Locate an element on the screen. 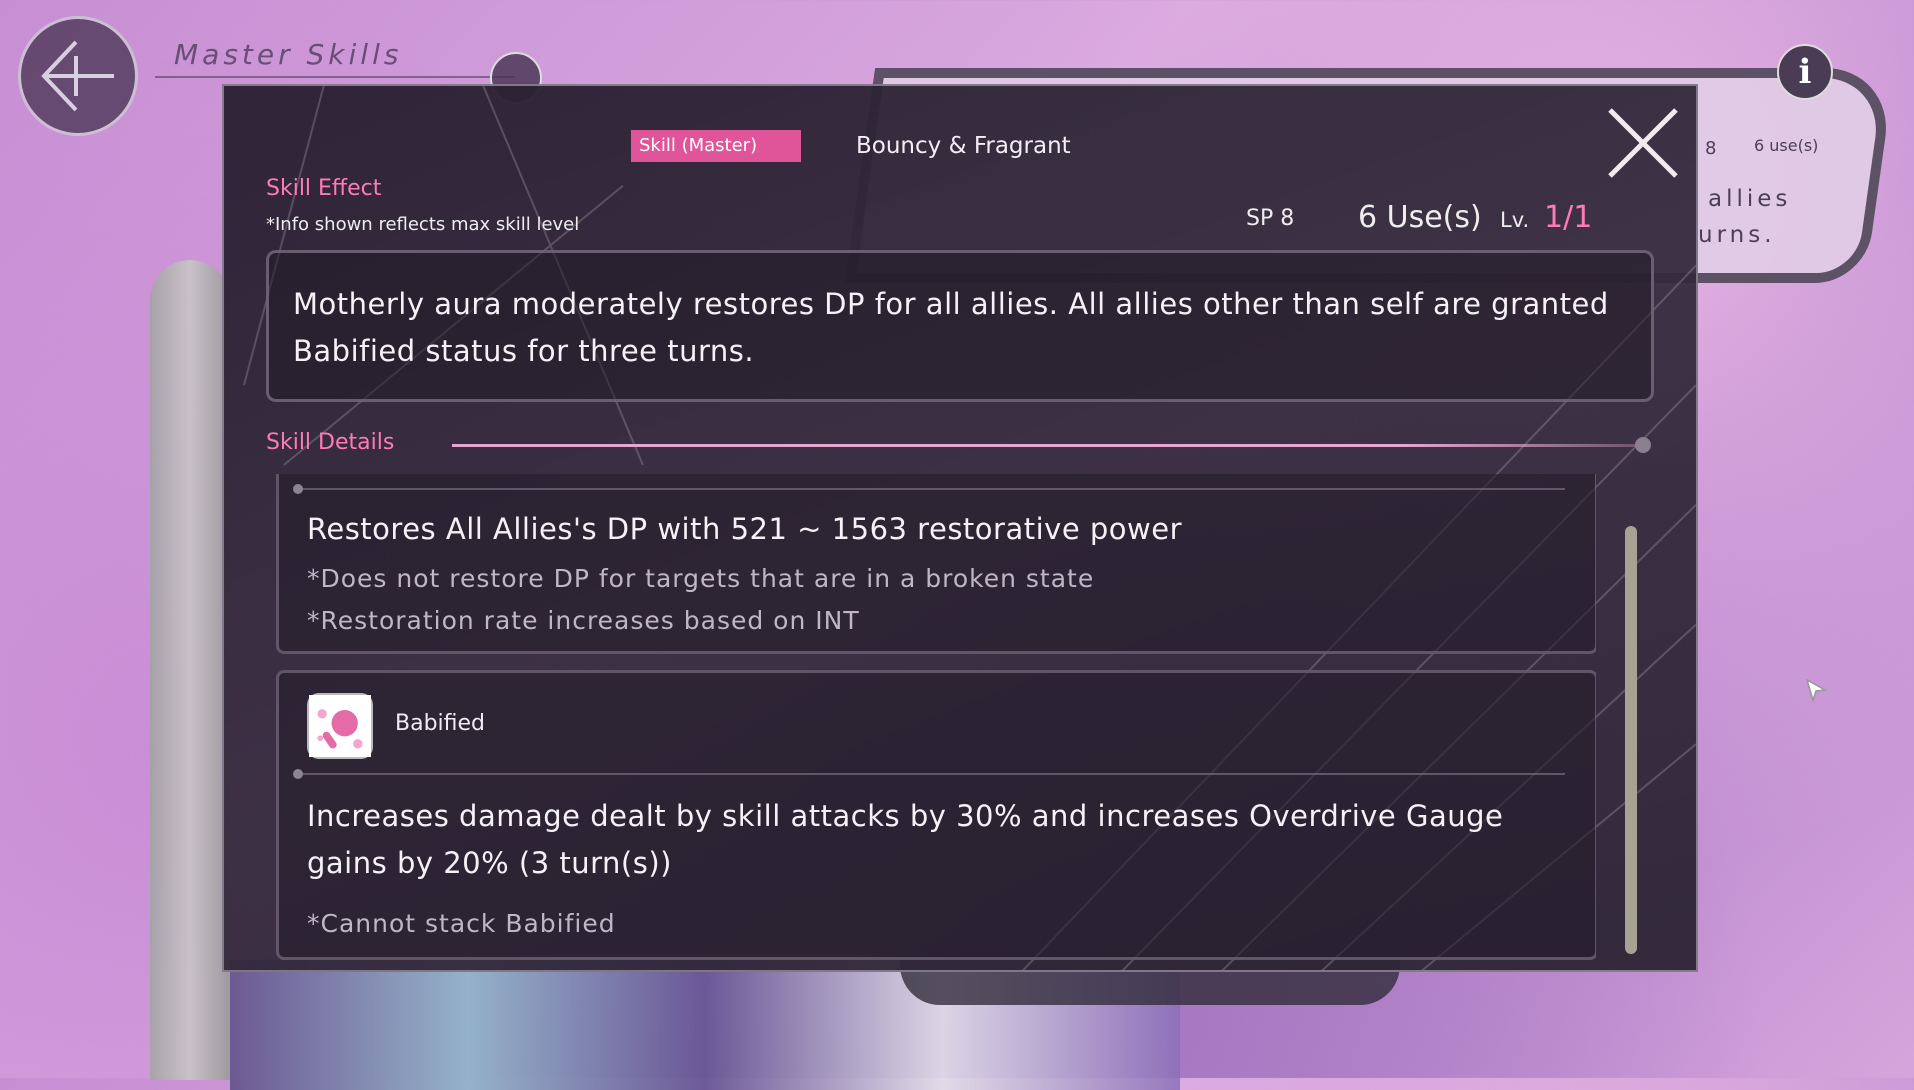 The image size is (1914, 1090). details-scrollbar is located at coordinates (1631, 740).